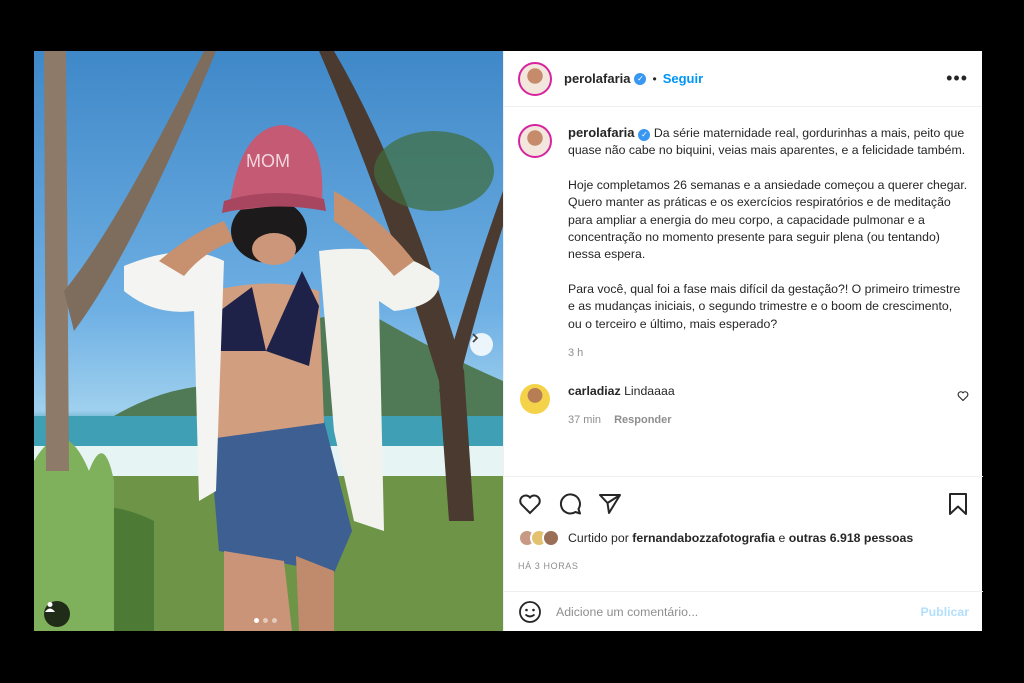 The width and height of the screenshot is (1024, 683). What do you see at coordinates (683, 78) in the screenshot?
I see `follow-button: Seguir` at bounding box center [683, 78].